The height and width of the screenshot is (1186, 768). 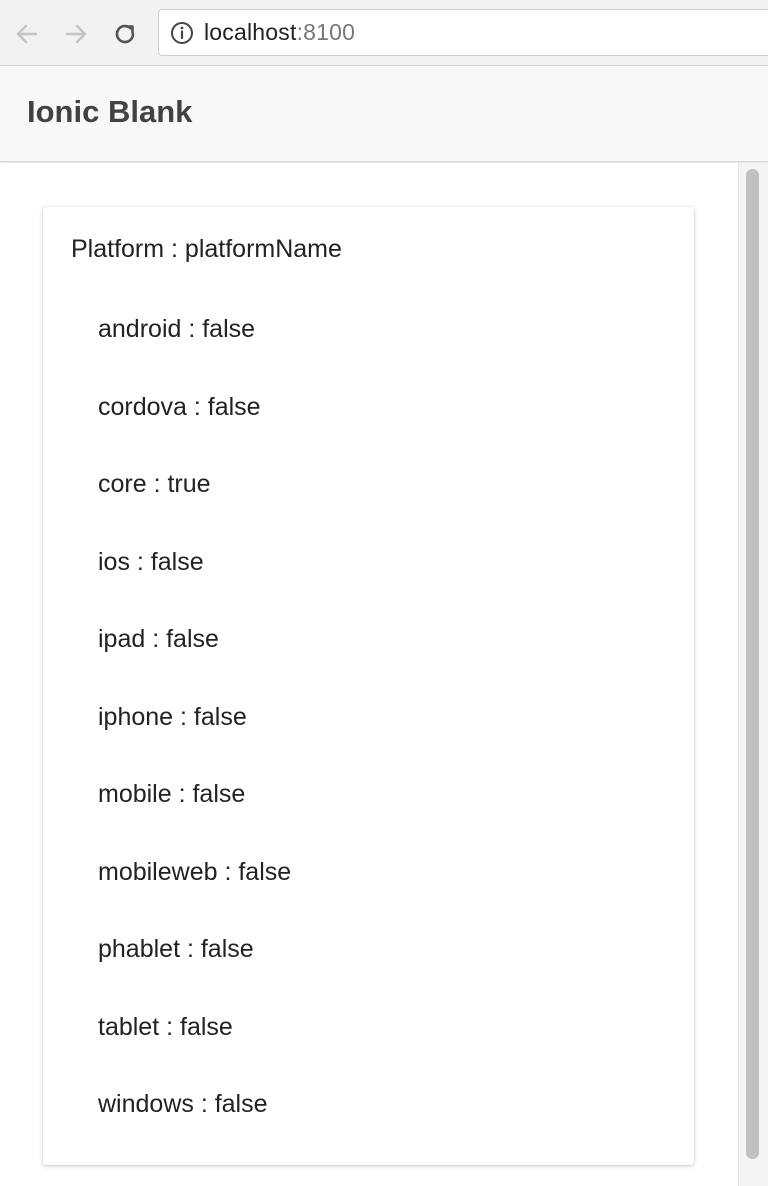 I want to click on arrow-left-icon, so click(x=27, y=34).